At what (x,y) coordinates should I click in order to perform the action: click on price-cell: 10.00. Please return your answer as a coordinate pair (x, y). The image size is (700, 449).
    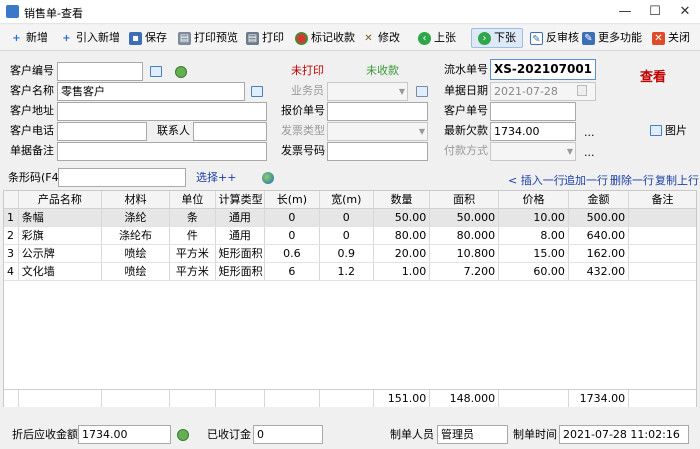
    Looking at the image, I should click on (534, 217).